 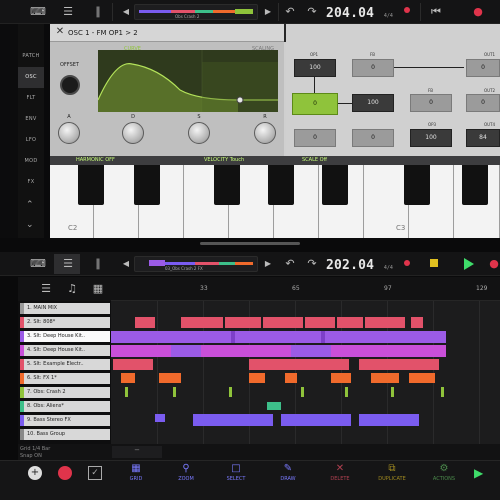 What do you see at coordinates (199, 117) in the screenshot?
I see `knob-label-s: S` at bounding box center [199, 117].